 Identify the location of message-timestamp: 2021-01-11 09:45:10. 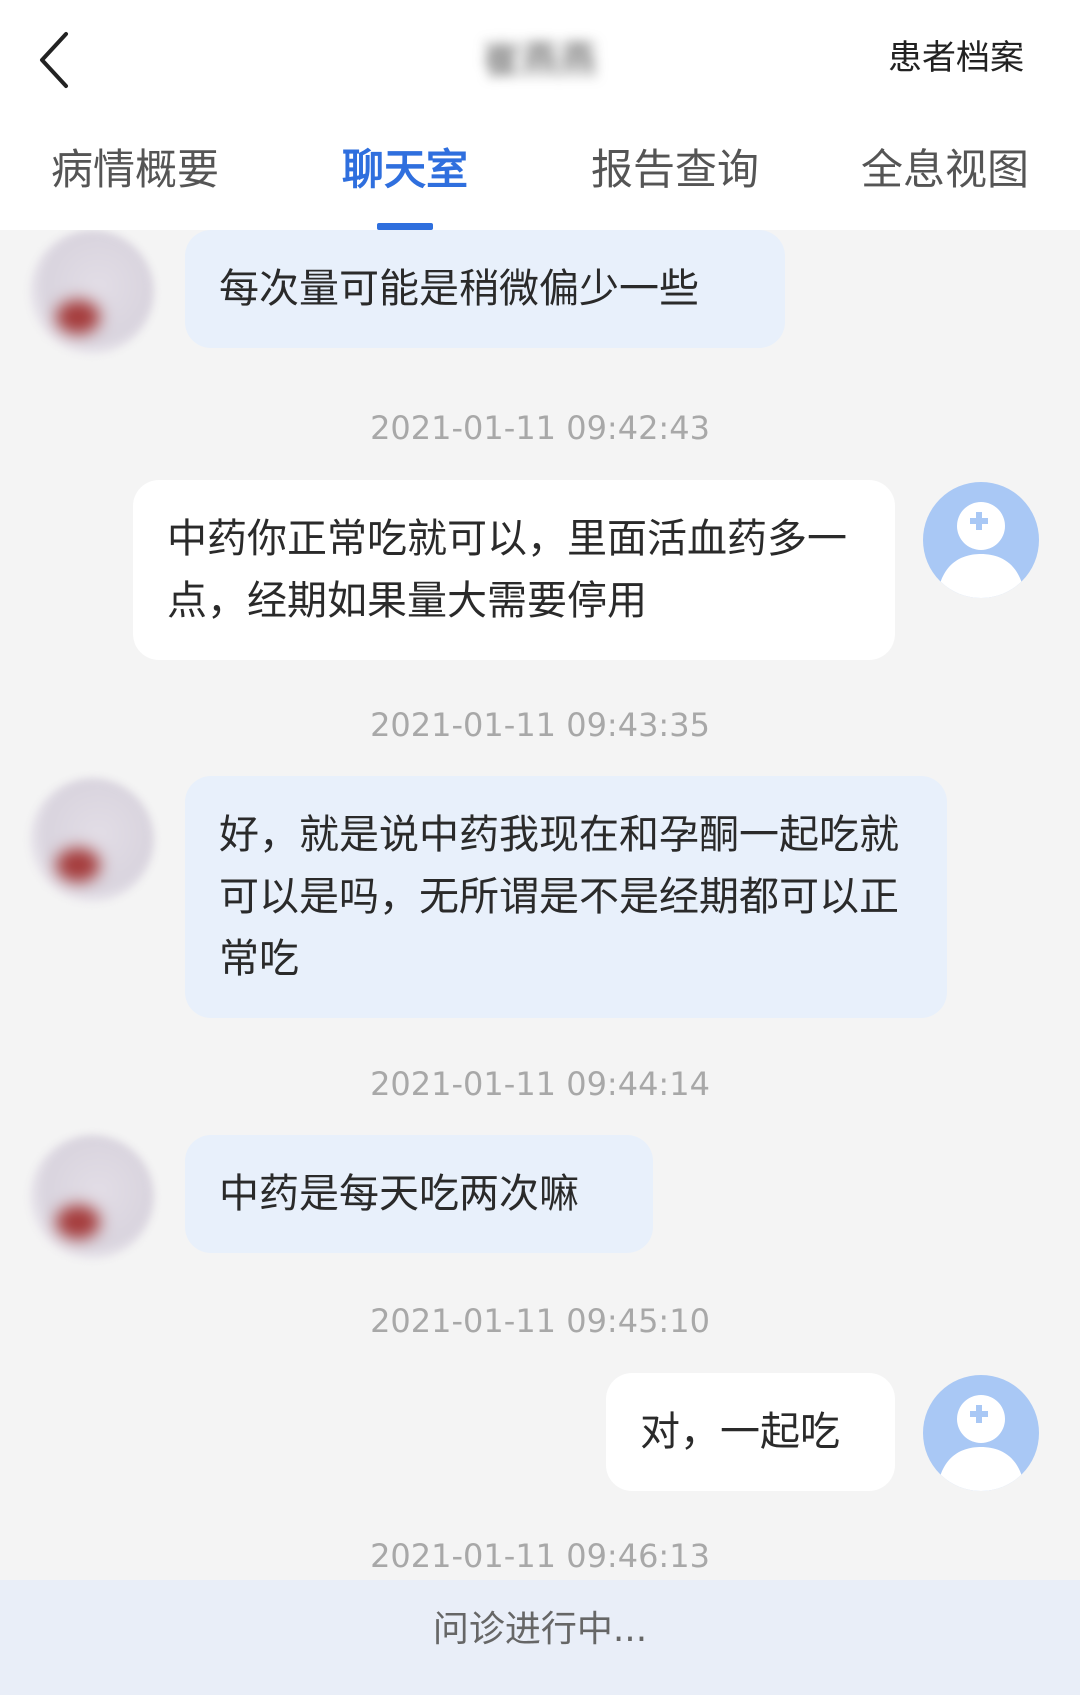
(540, 1321).